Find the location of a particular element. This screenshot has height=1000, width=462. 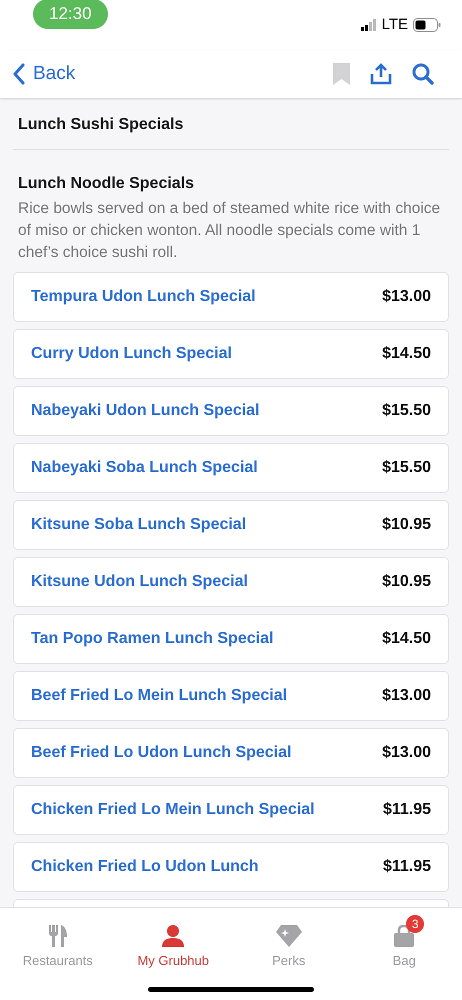

diamond-icon is located at coordinates (289, 936).